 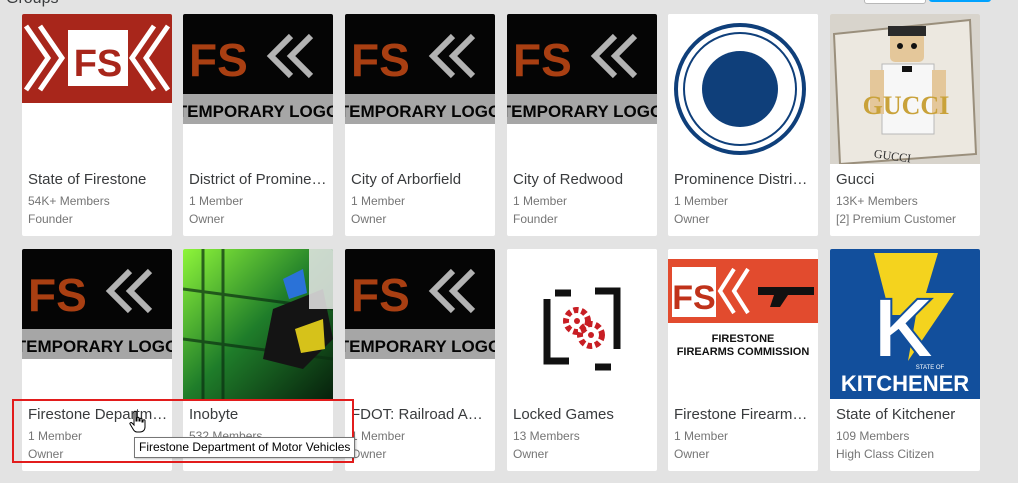 I want to click on group-name: Firestone Firearms Commission, so click(x=744, y=414).